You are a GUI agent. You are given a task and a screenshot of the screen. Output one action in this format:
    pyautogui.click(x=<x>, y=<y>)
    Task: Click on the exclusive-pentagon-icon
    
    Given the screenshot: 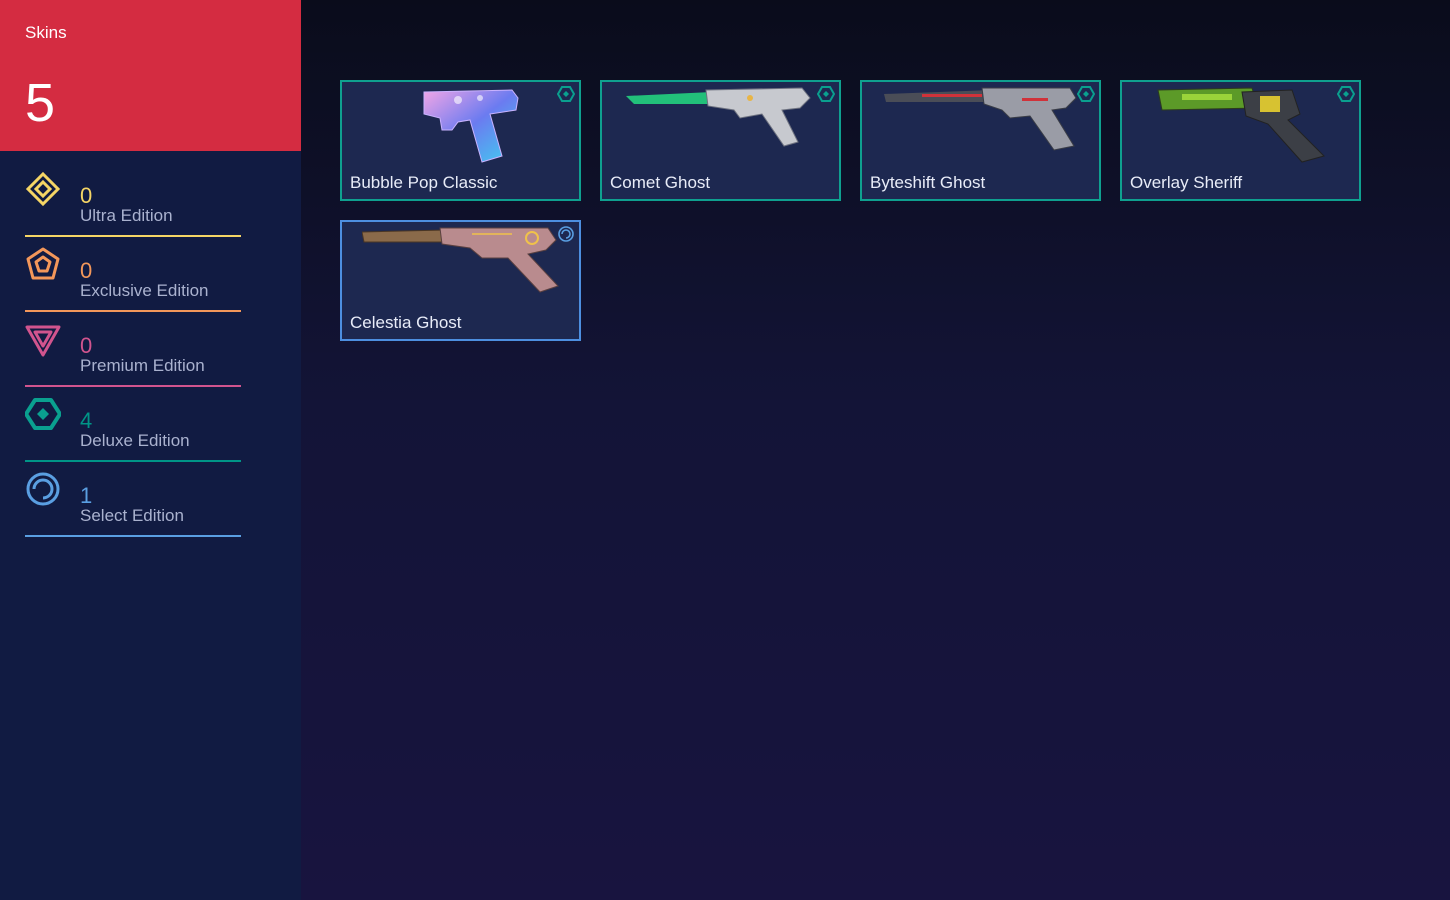 What is the action you would take?
    pyautogui.click(x=43, y=263)
    